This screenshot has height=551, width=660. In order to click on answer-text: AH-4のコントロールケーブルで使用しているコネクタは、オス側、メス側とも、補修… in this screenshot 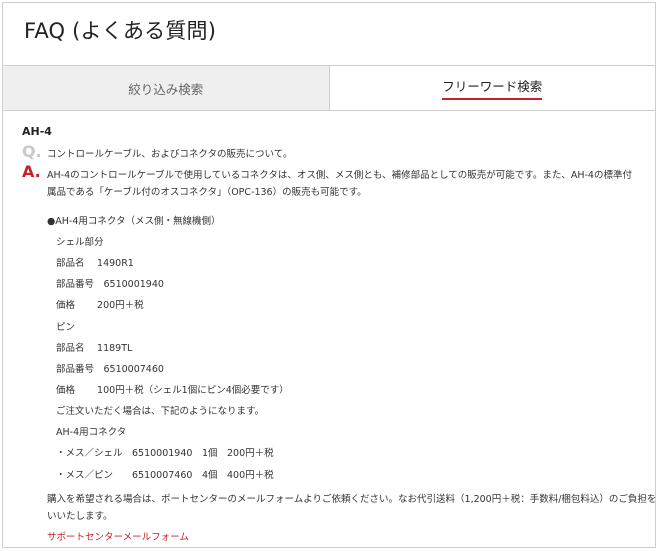, I will do `click(339, 184)`.